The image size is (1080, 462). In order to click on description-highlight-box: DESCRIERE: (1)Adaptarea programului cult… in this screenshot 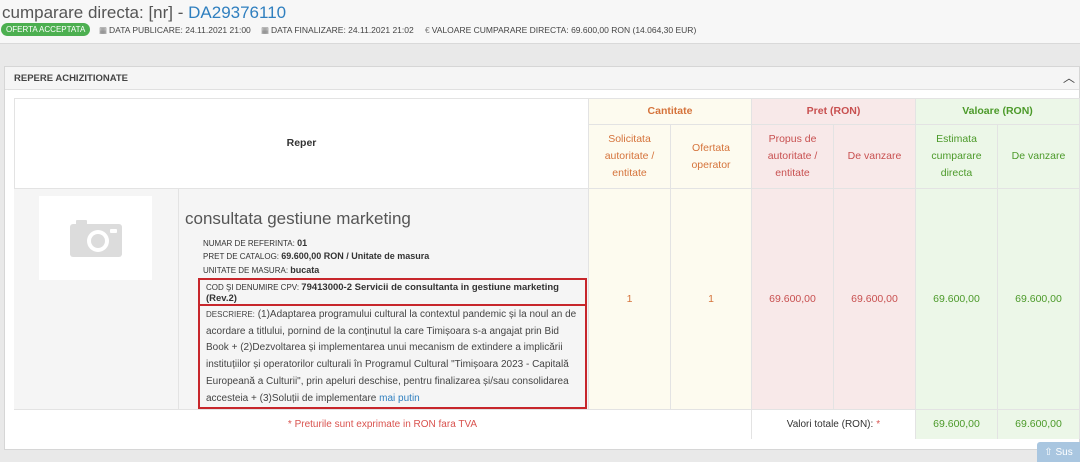, I will do `click(392, 357)`.